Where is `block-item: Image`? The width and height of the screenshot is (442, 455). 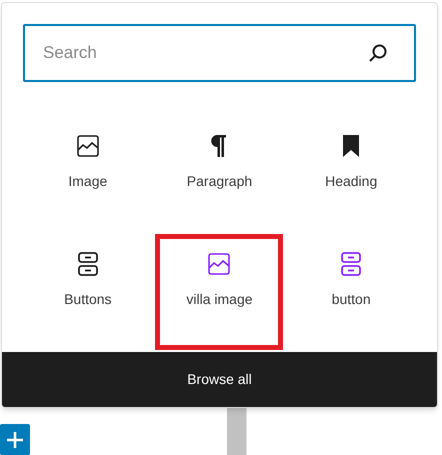 block-item: Image is located at coordinates (88, 174).